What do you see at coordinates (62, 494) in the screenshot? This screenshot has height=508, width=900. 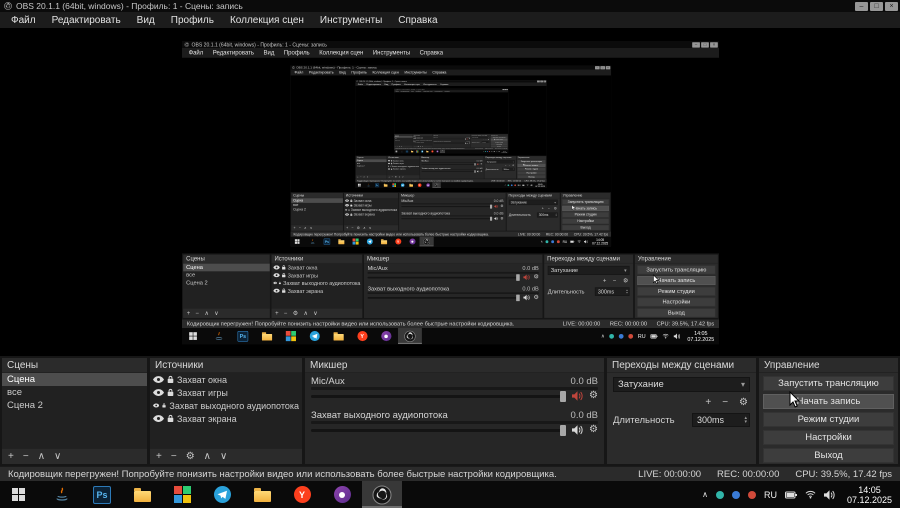 I see `taskbar-app-java` at bounding box center [62, 494].